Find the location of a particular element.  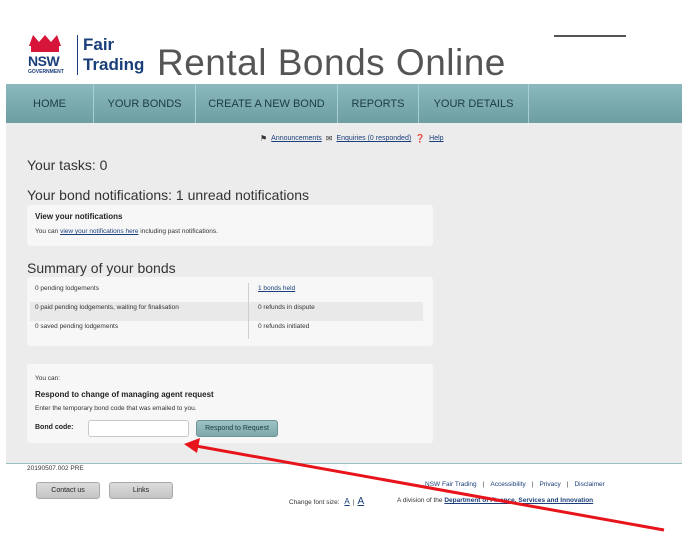

font-size-normal-button: A is located at coordinates (346, 501).